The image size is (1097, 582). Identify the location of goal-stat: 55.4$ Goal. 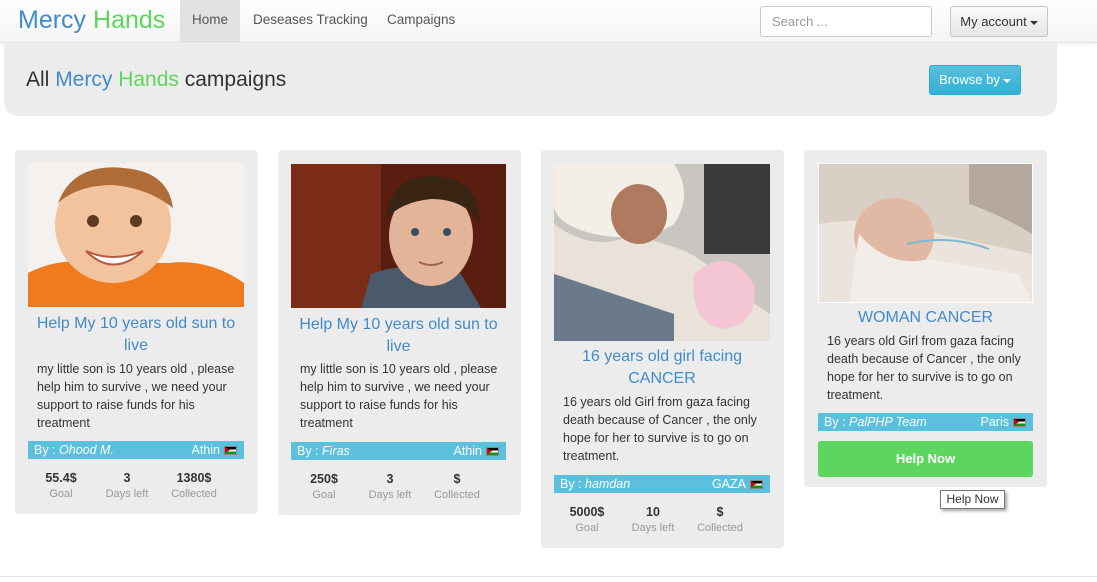
(61, 486).